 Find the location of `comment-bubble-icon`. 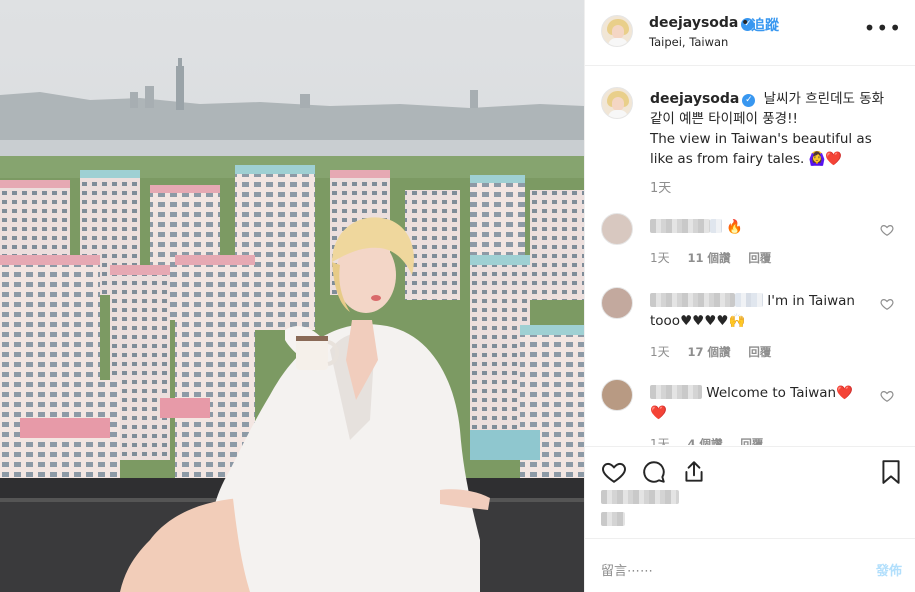

comment-bubble-icon is located at coordinates (654, 472).